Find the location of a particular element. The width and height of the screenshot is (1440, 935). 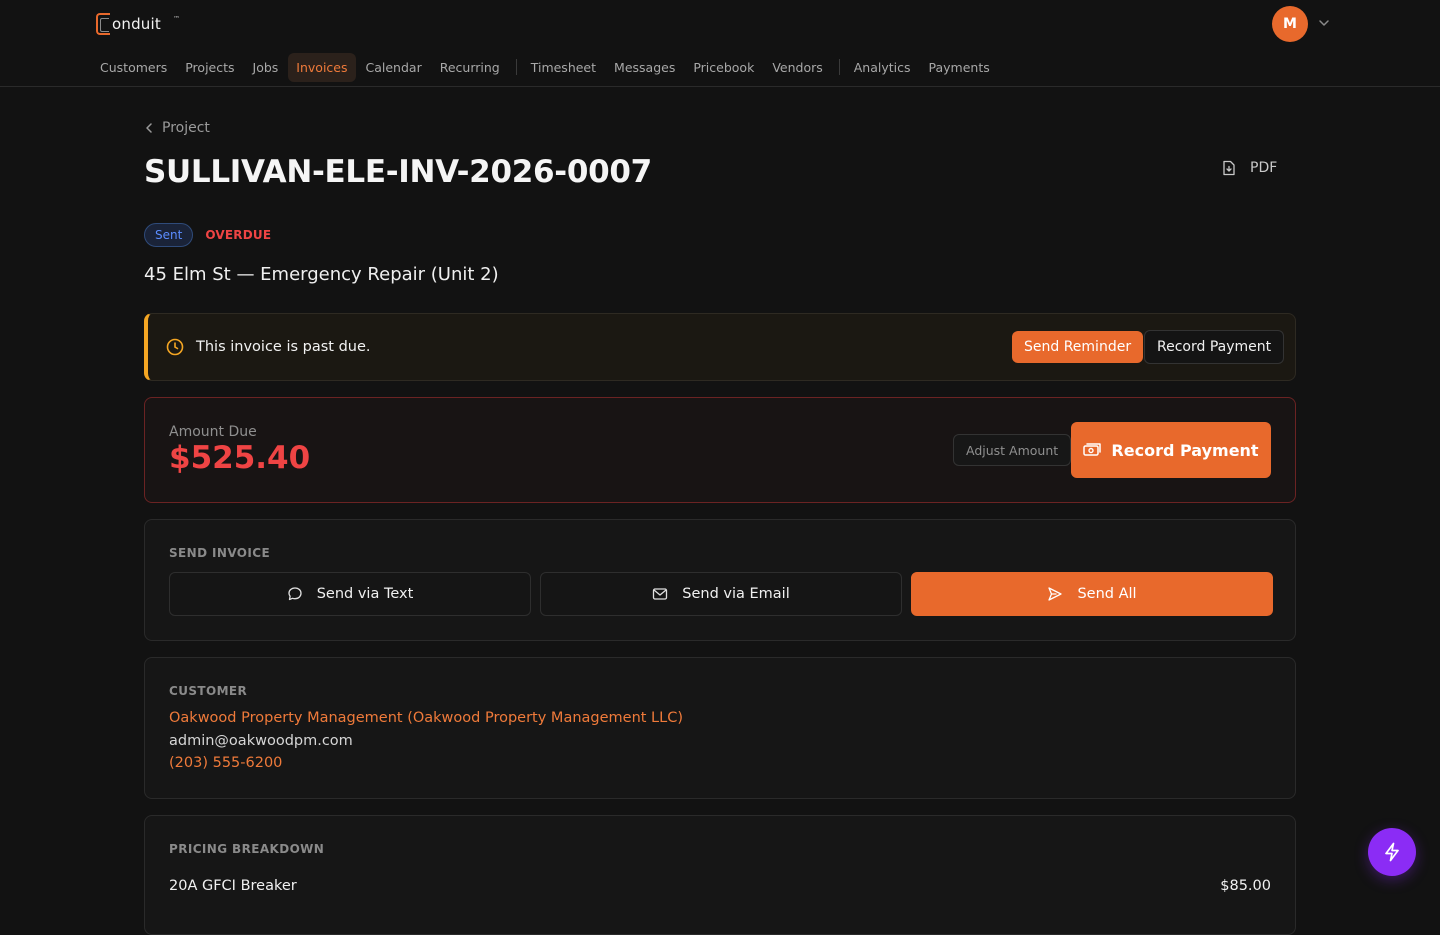

line-item-price: $85.00 is located at coordinates (1245, 886).